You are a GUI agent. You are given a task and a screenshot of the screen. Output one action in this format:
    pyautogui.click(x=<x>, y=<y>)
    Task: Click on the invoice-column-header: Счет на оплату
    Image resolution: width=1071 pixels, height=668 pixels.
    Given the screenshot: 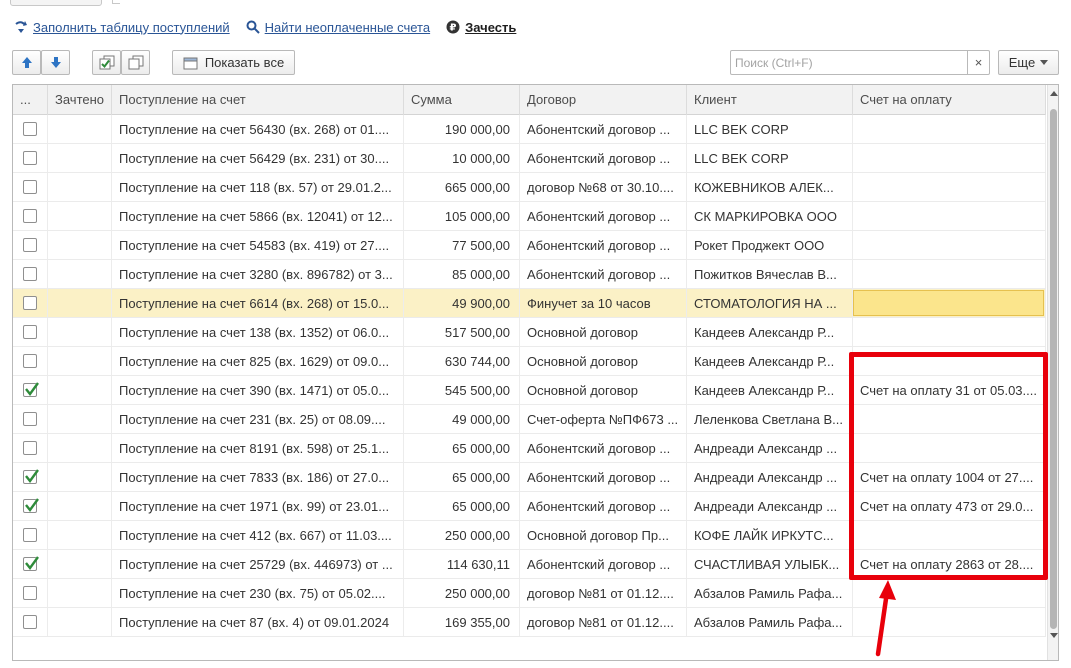 What is the action you would take?
    pyautogui.click(x=949, y=100)
    